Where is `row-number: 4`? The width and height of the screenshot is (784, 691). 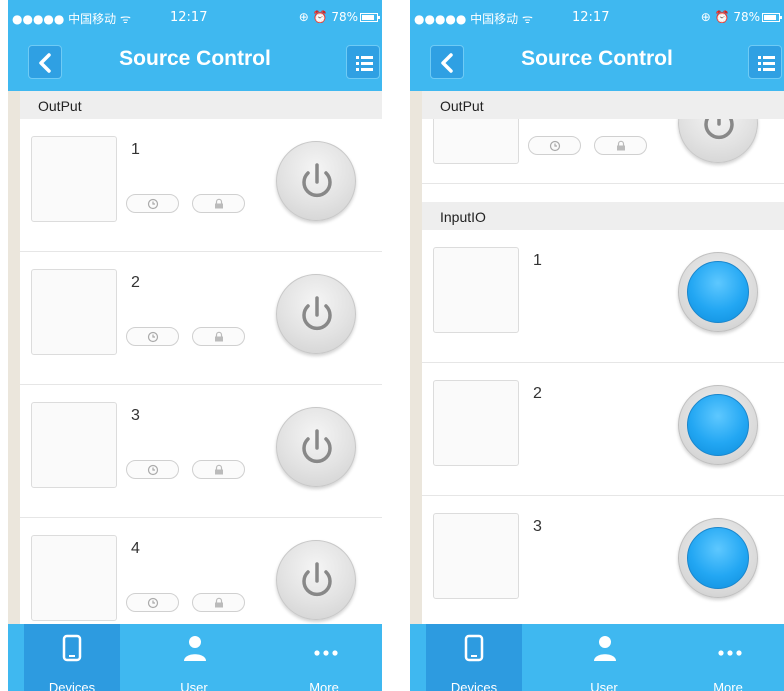
row-number: 4 is located at coordinates (135, 548).